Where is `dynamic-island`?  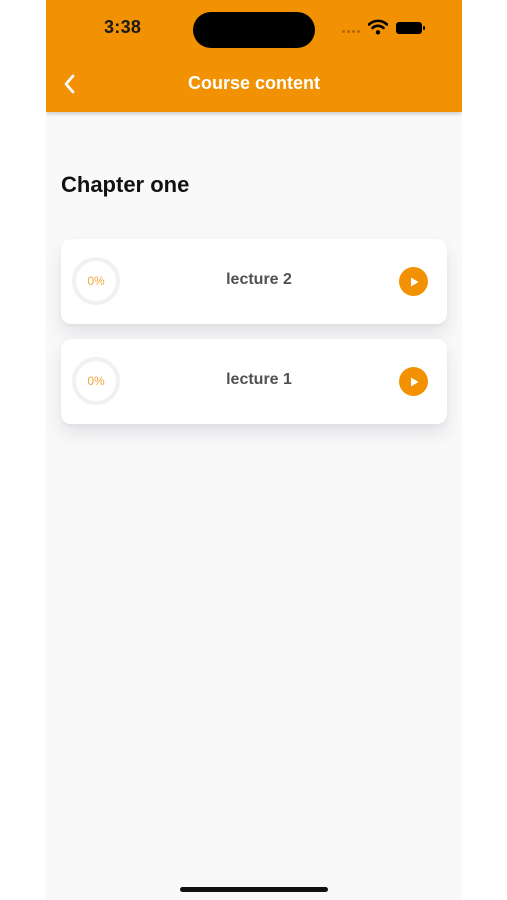 dynamic-island is located at coordinates (254, 30).